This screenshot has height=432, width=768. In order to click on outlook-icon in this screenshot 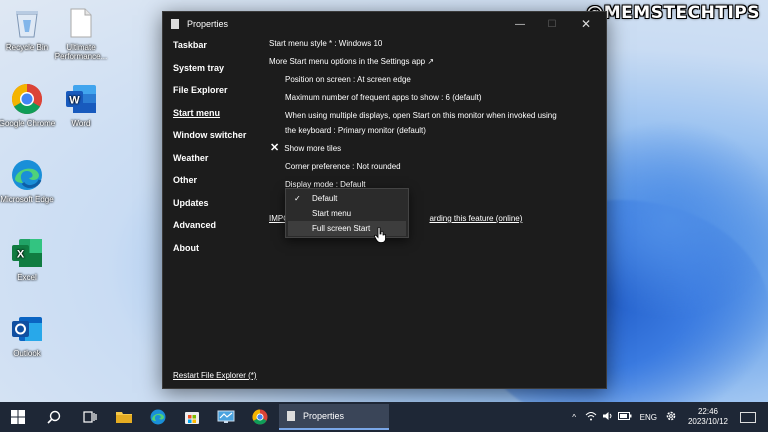, I will do `click(27, 329)`.